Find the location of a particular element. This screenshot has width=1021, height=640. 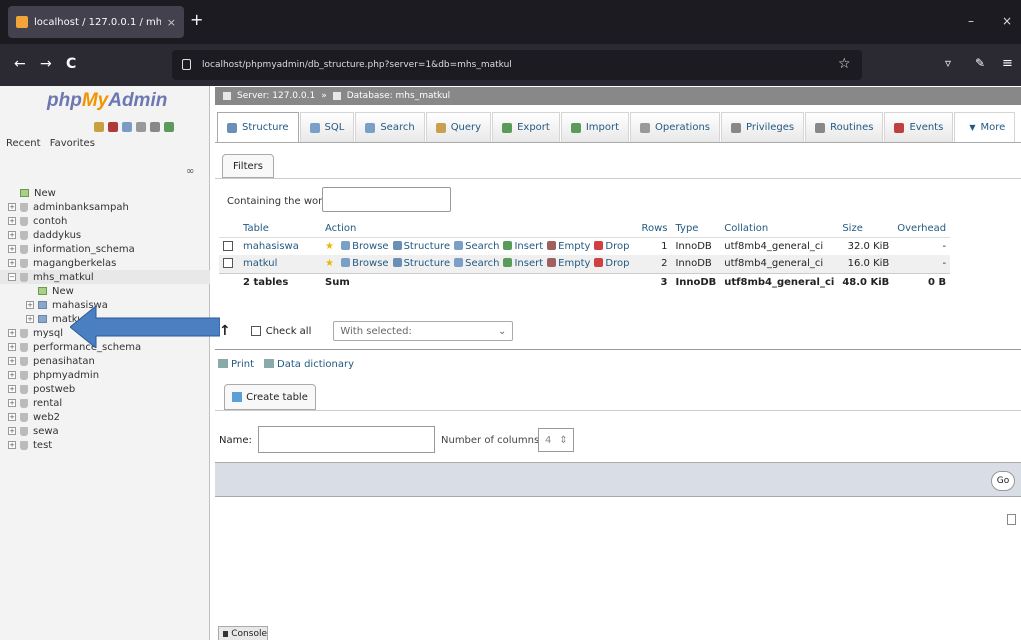

link-icon: ∞ is located at coordinates (190, 171).